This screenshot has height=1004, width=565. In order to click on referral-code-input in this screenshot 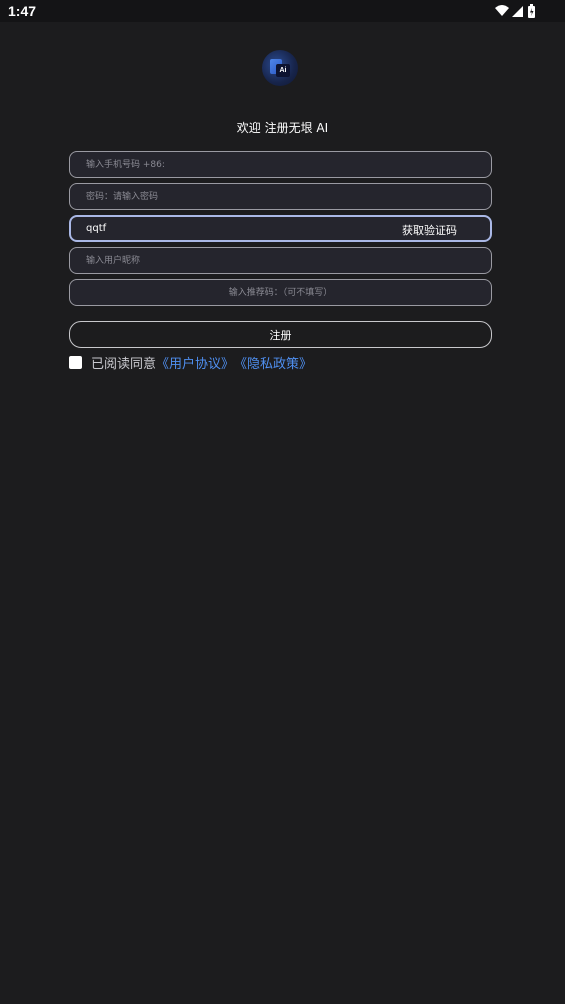, I will do `click(280, 292)`.